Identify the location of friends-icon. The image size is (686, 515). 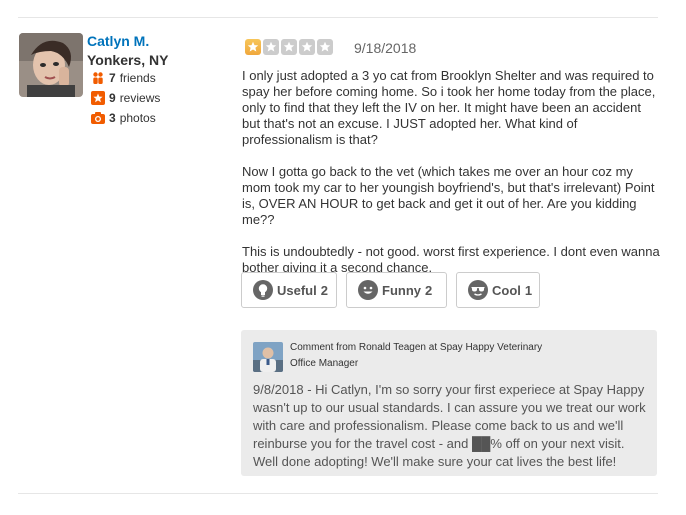
(98, 78).